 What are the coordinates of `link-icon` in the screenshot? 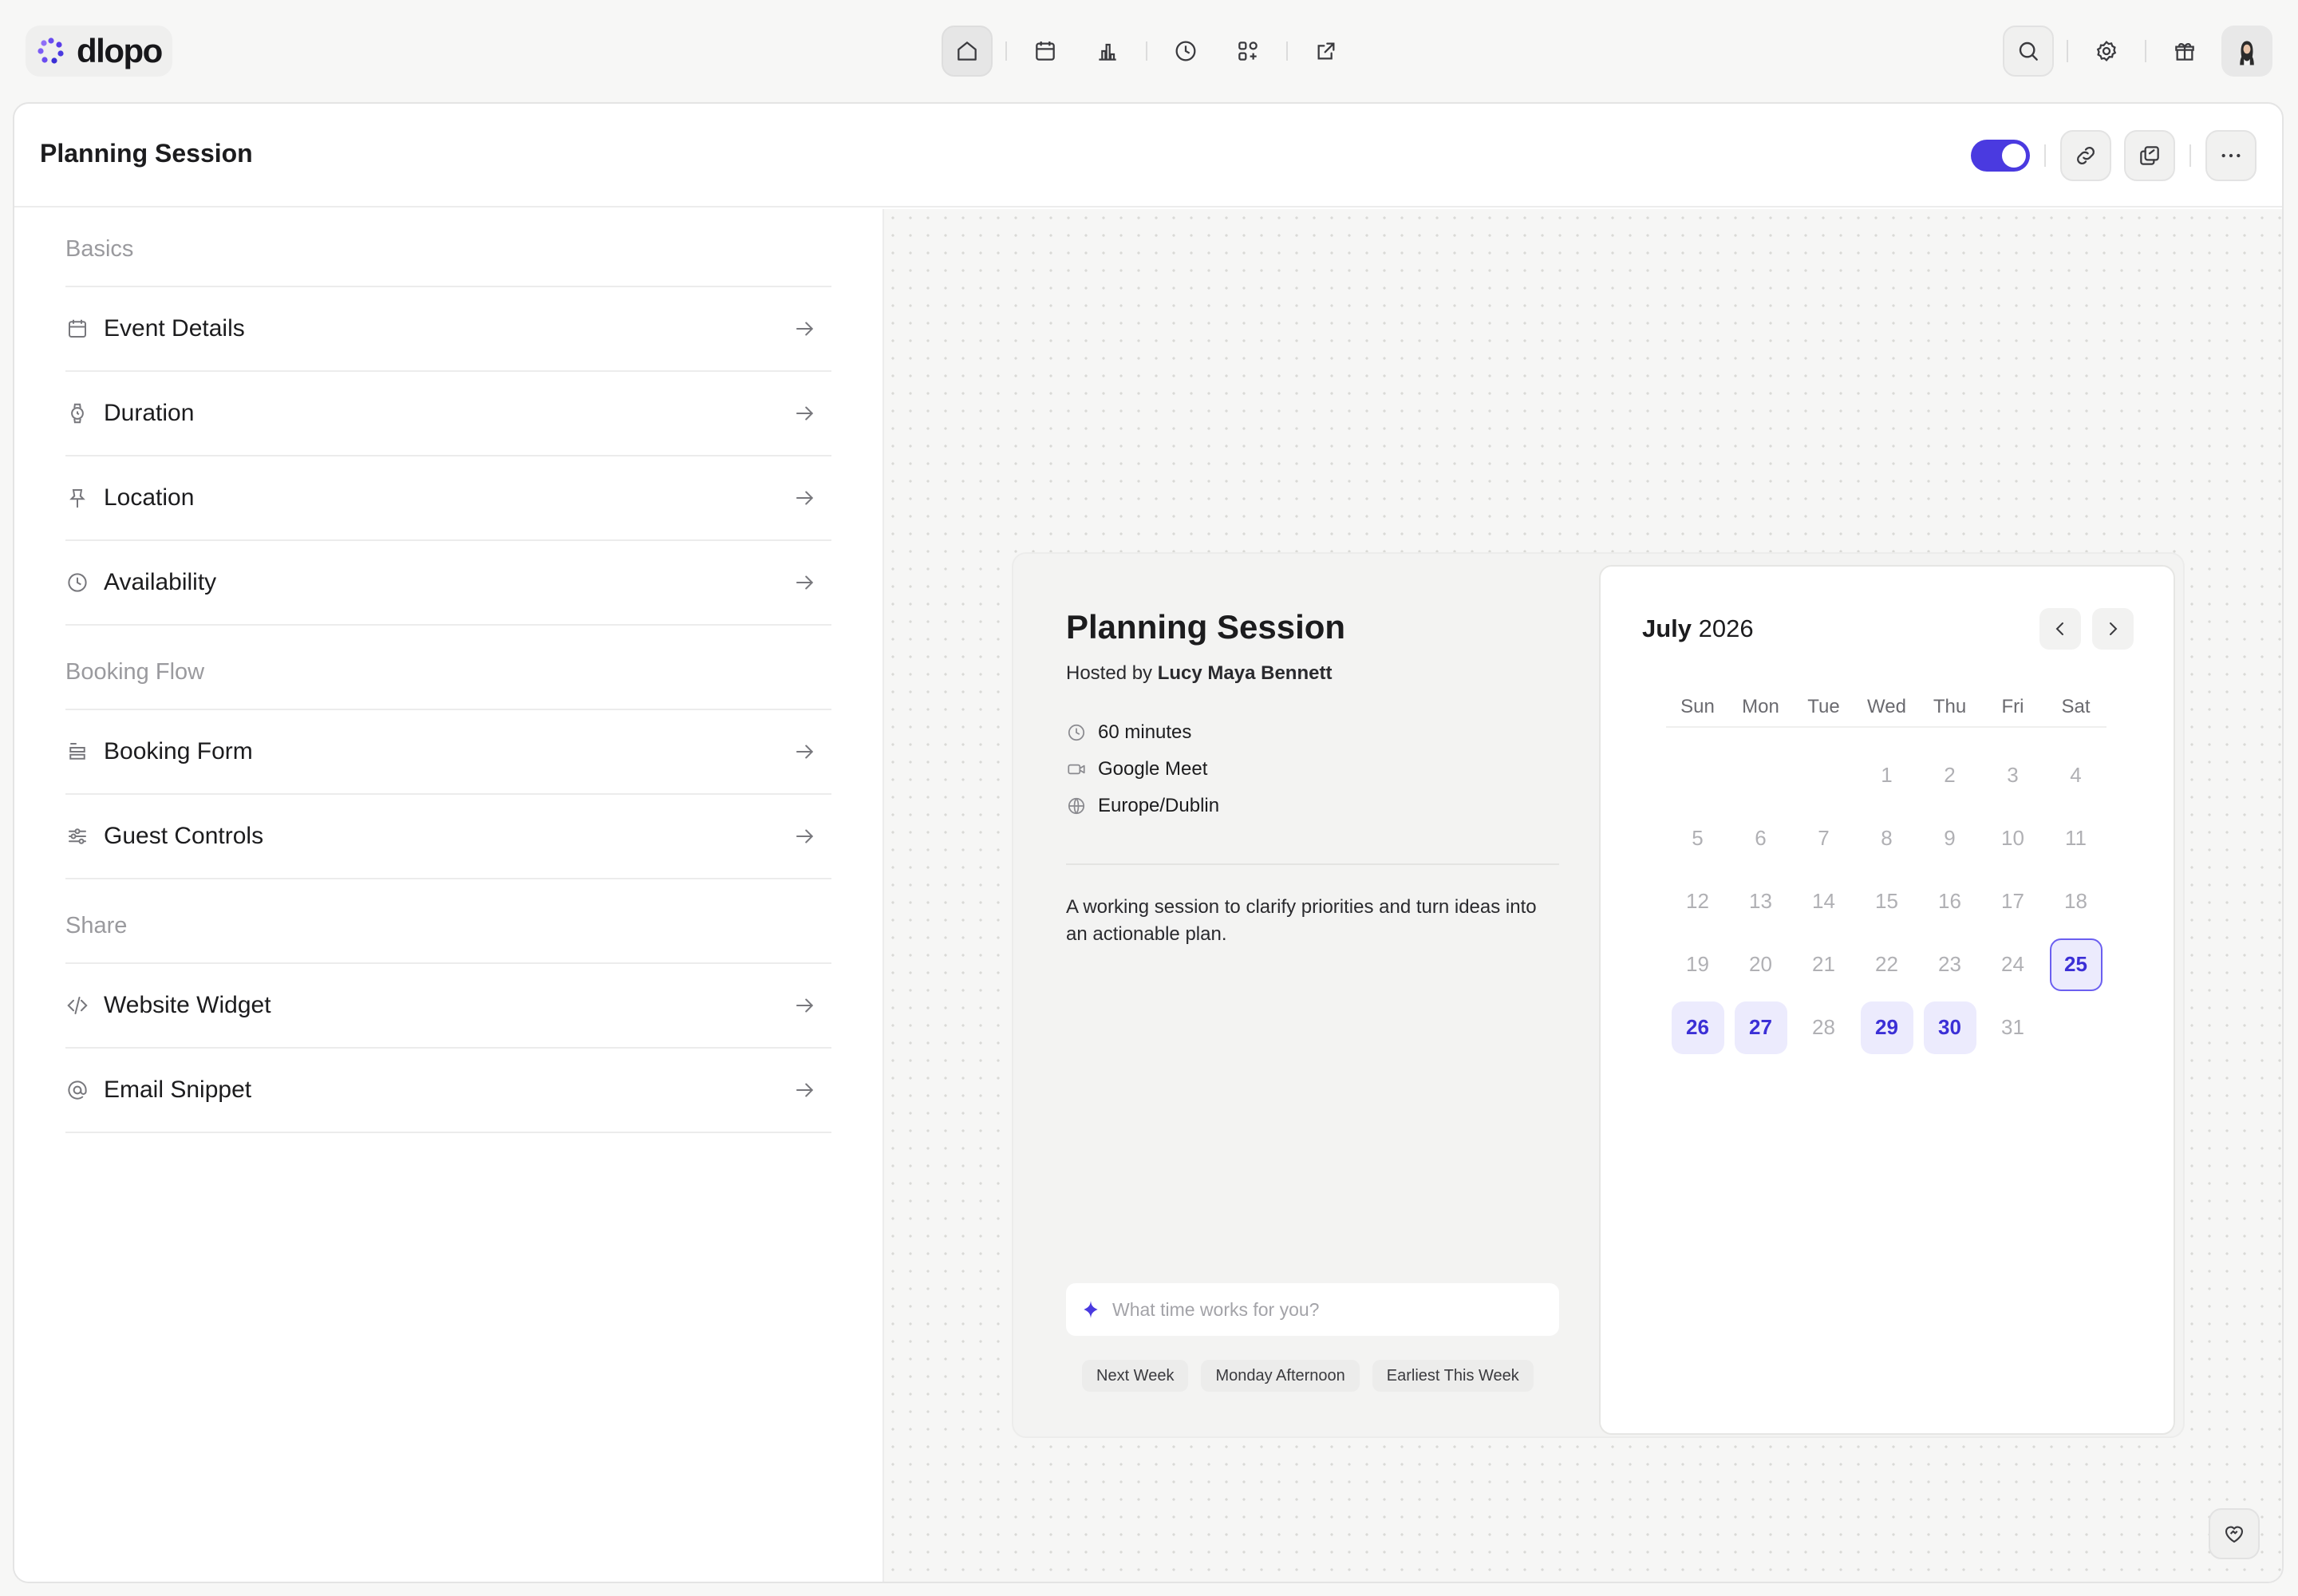 It's located at (2086, 155).